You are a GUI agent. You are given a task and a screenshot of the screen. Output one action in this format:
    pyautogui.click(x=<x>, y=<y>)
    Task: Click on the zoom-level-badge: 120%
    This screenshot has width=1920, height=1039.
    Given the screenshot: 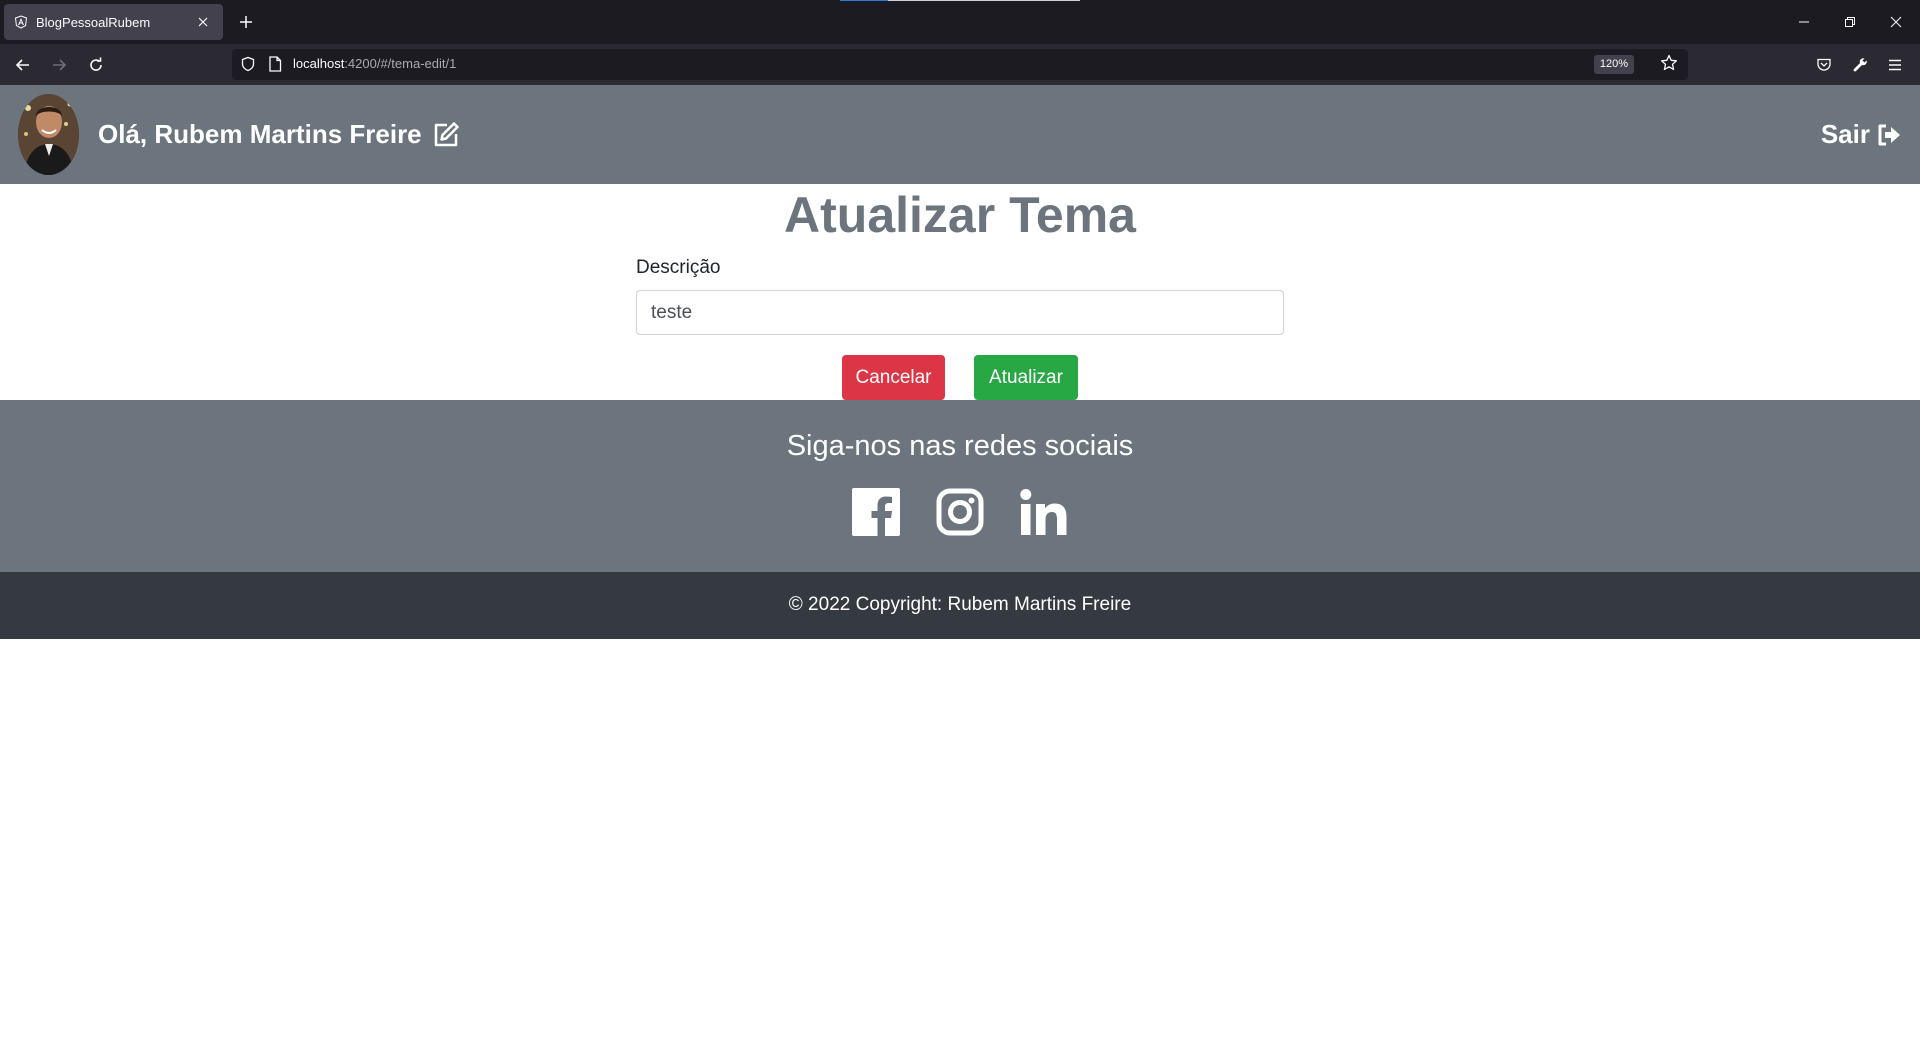 What is the action you would take?
    pyautogui.click(x=1613, y=64)
    